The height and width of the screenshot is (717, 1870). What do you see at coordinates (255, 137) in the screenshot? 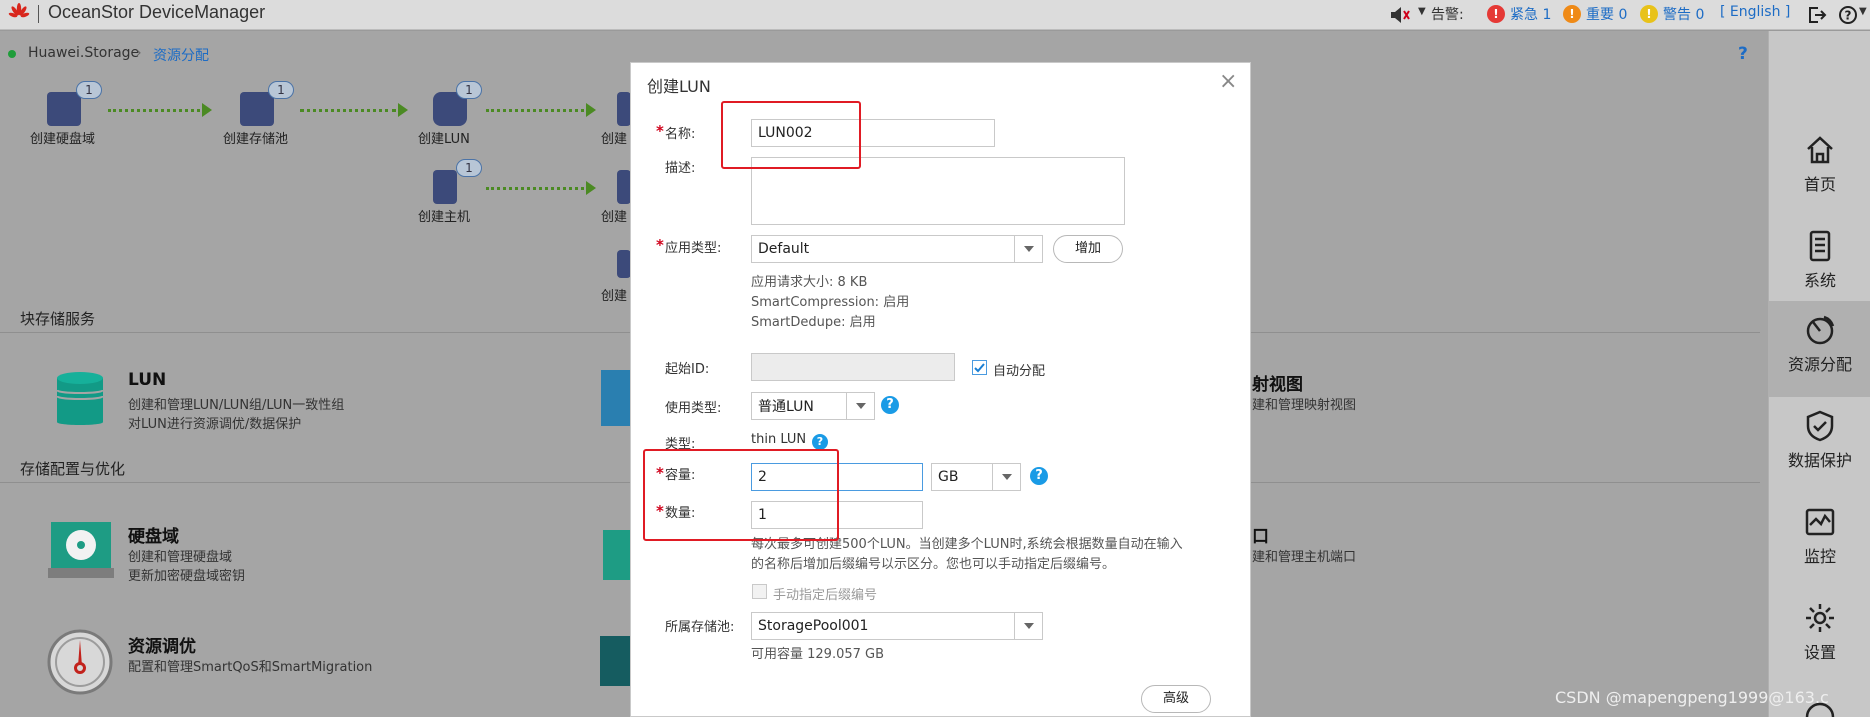
I see `flow-label: 创建存储池` at bounding box center [255, 137].